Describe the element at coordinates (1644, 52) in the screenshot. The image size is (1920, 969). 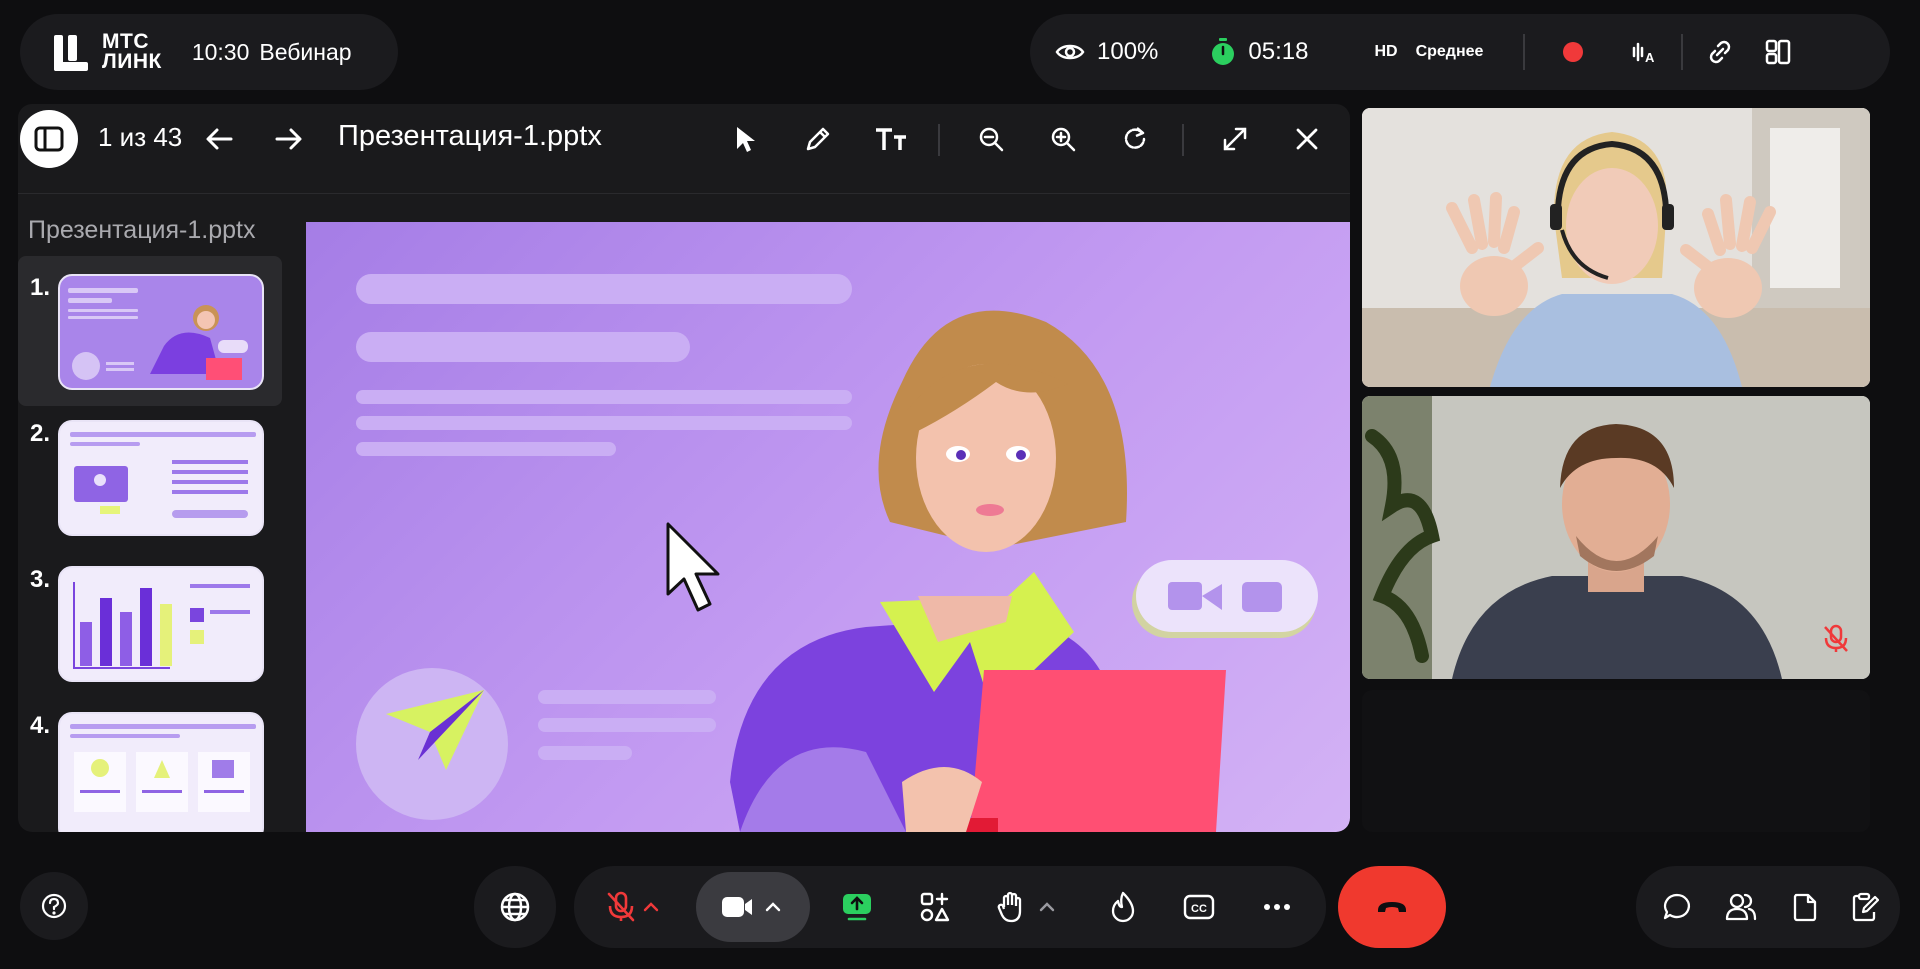
I see `audio-language-icon: A` at that location.